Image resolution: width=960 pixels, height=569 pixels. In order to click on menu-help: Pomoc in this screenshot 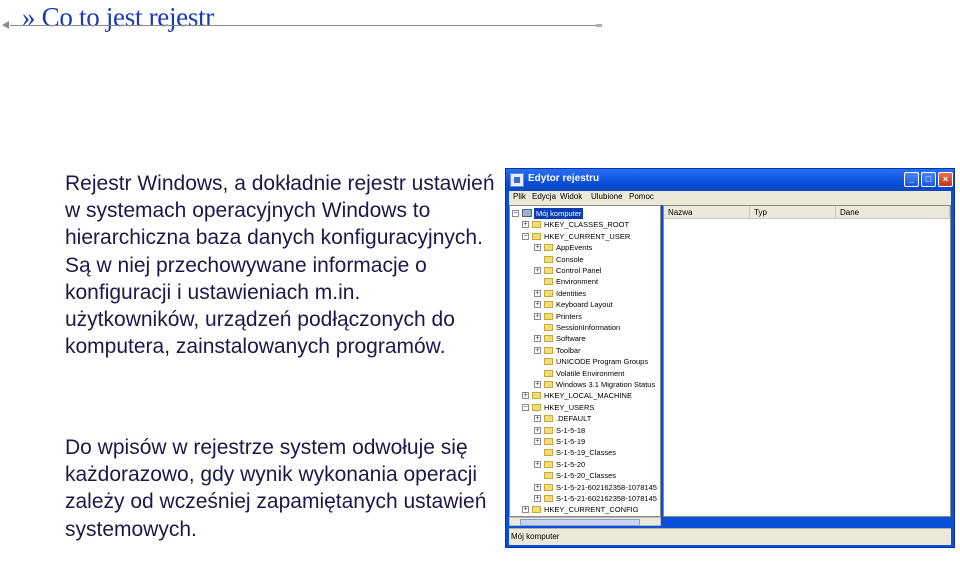, I will do `click(641, 196)`.